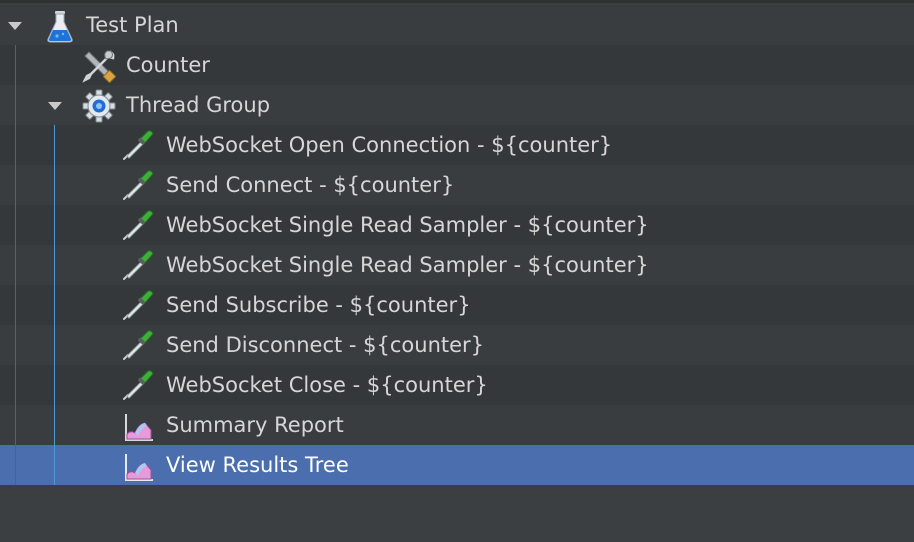  I want to click on tree-node-thread-group: Thread Group, so click(457, 105).